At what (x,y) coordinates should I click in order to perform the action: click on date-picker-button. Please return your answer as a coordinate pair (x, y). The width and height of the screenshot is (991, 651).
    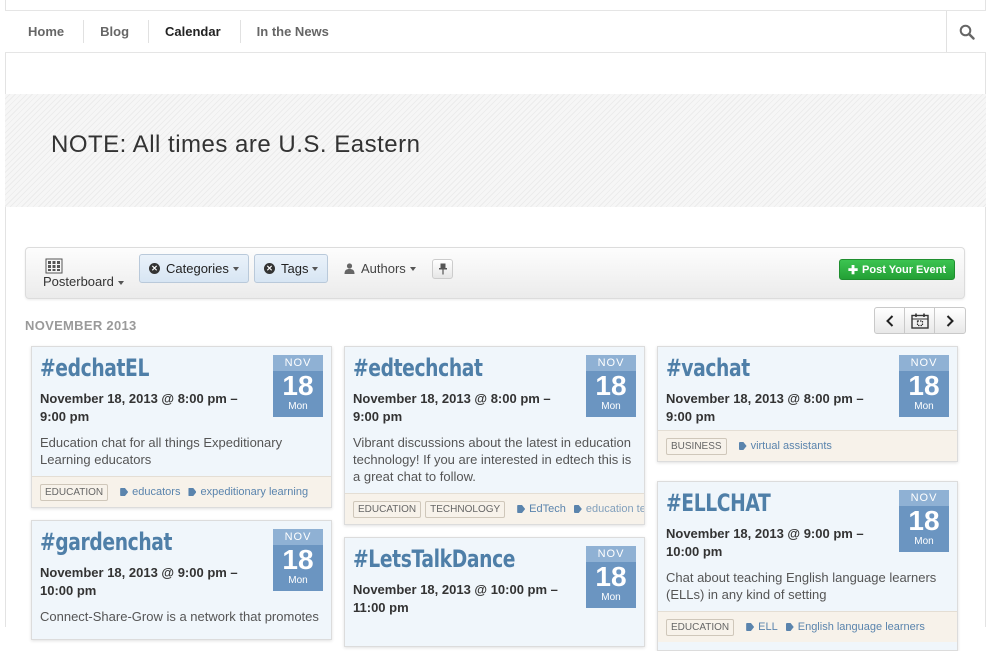
    Looking at the image, I should click on (920, 320).